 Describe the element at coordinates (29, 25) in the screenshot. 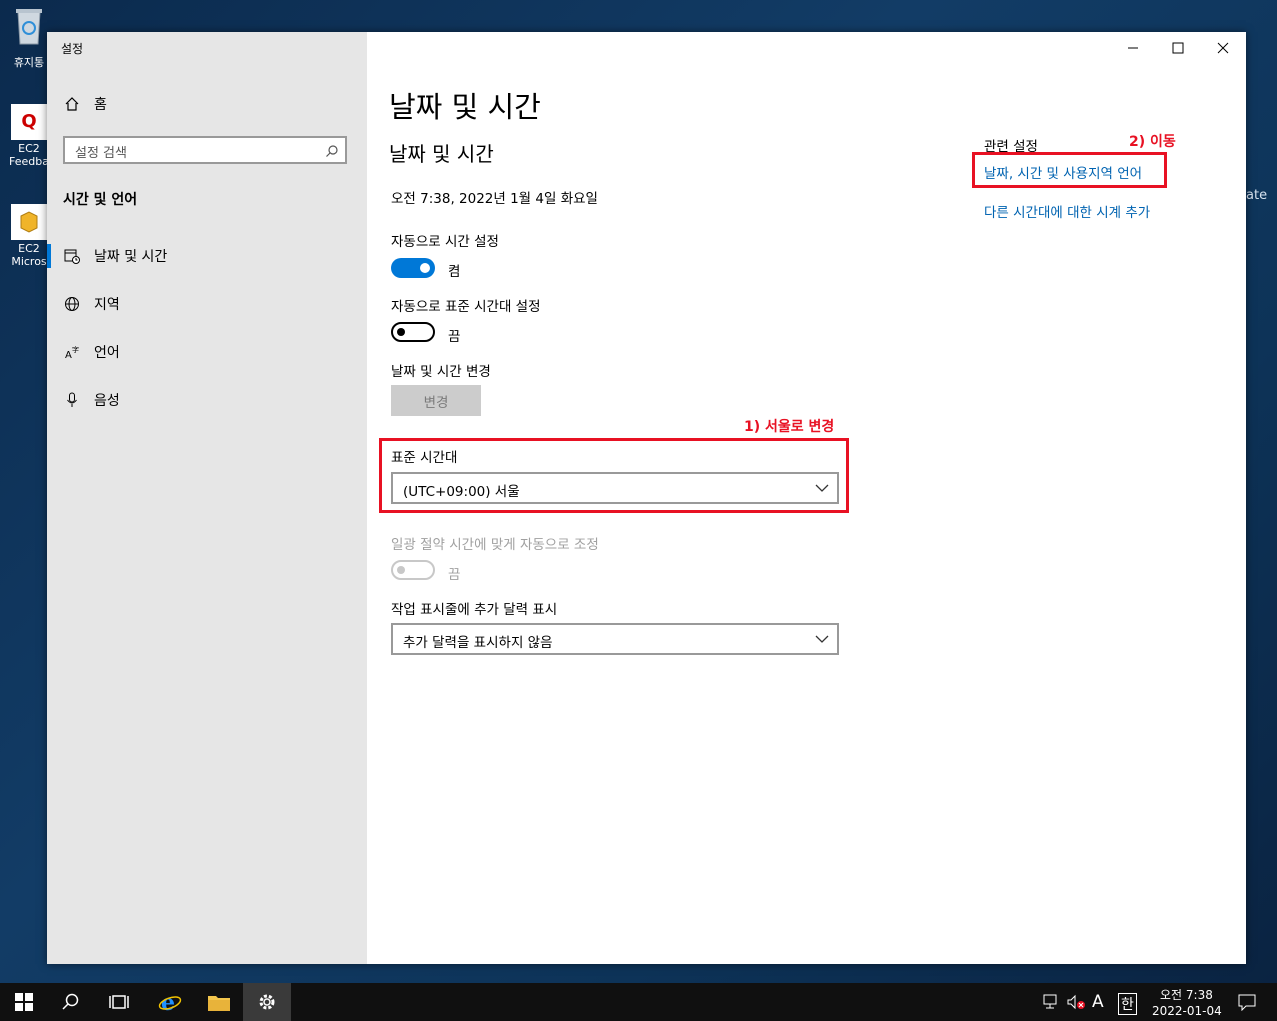

I see `recycle-bin-icon` at that location.